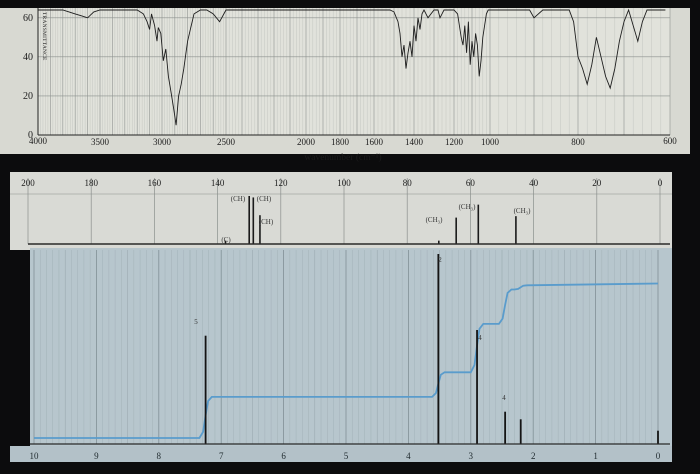  I want to click on h1-x-tick-label: 5, so click(346, 456).